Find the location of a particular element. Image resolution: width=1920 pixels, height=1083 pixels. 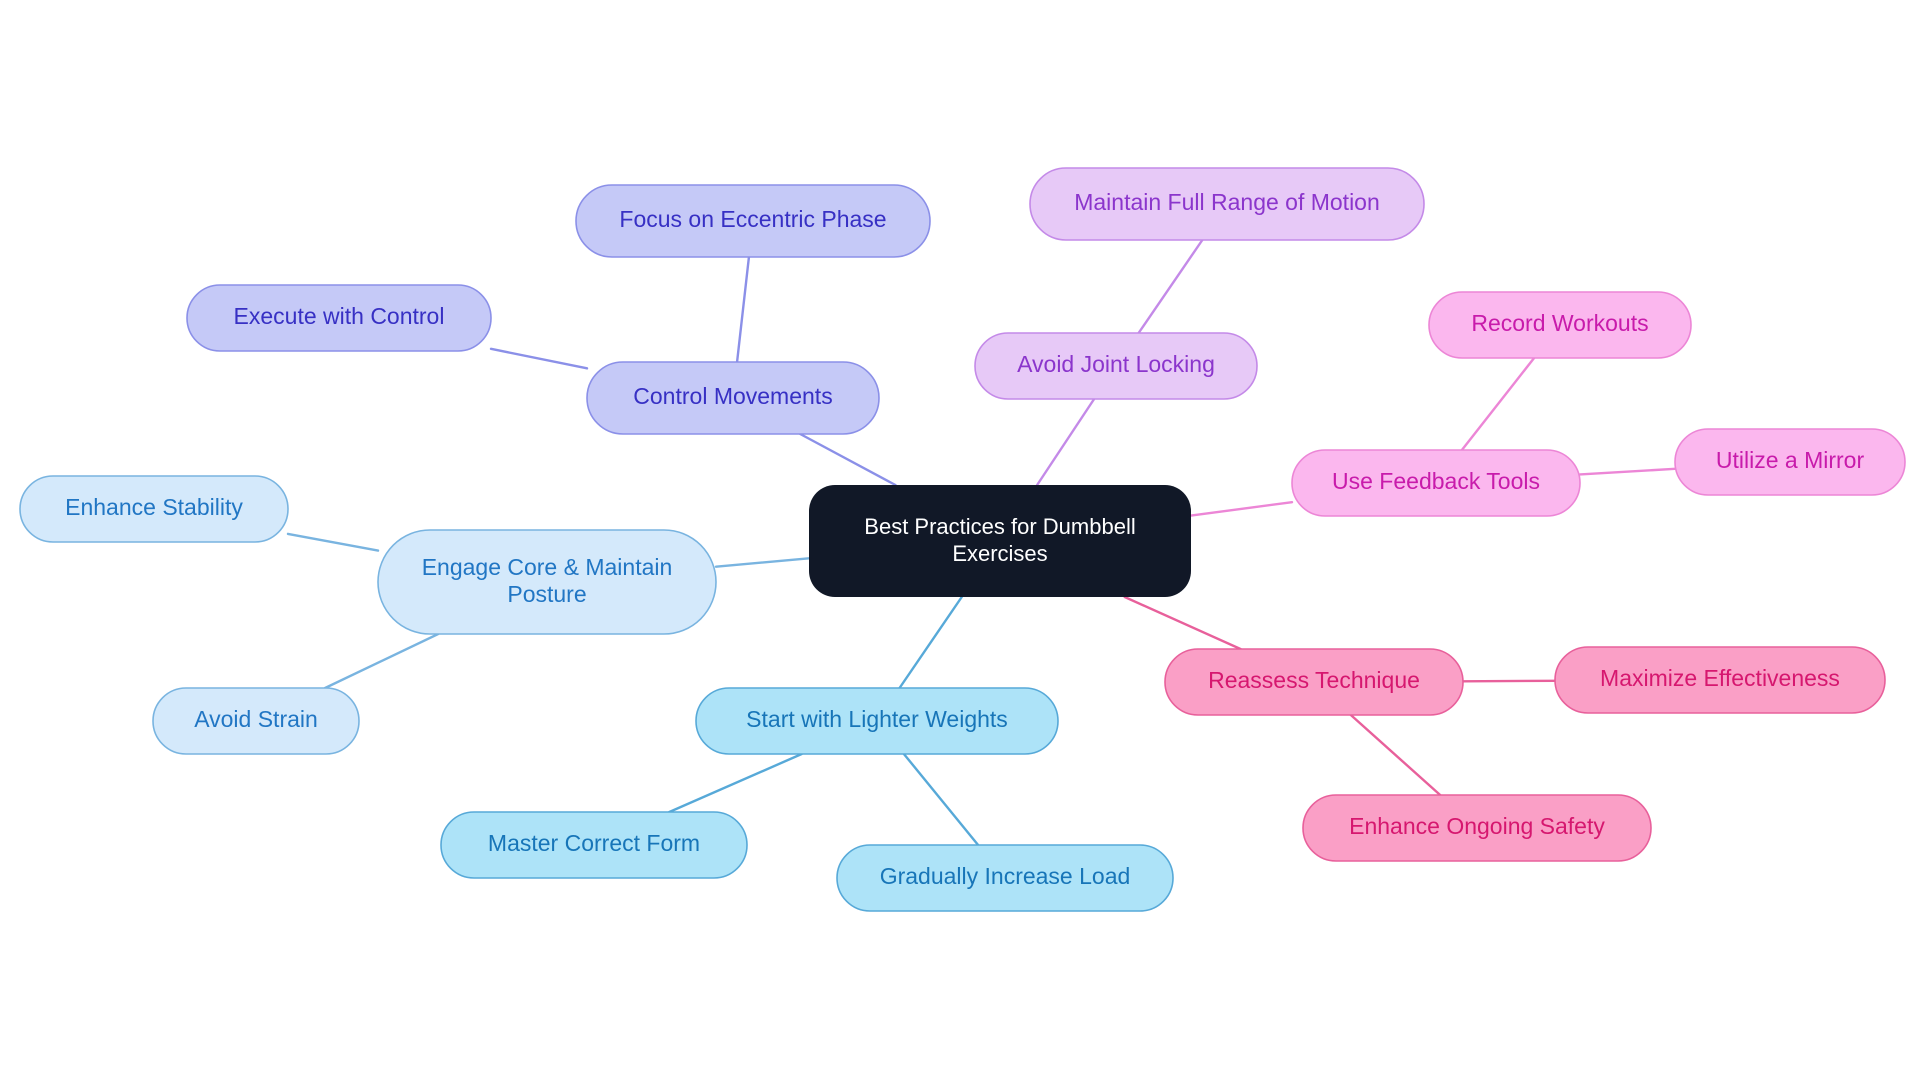

mindmap-node-reassess-technique: Reassess Technique is located at coordinates (1314, 682).